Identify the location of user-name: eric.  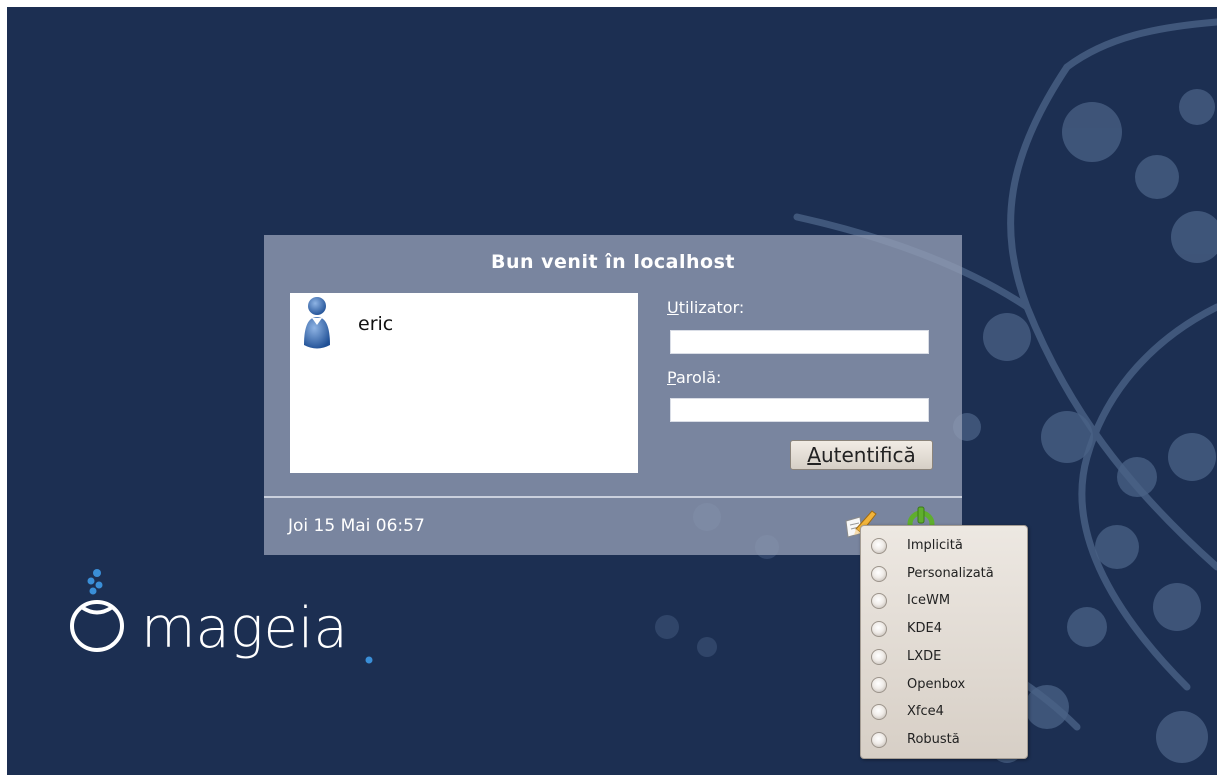
(376, 324).